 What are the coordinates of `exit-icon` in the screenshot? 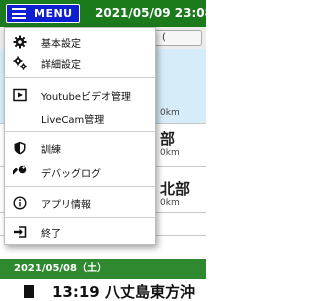 It's located at (20, 232).